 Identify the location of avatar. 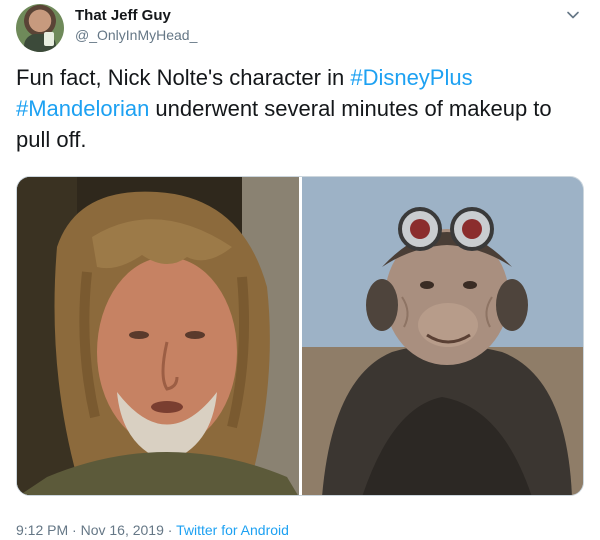
(40, 28).